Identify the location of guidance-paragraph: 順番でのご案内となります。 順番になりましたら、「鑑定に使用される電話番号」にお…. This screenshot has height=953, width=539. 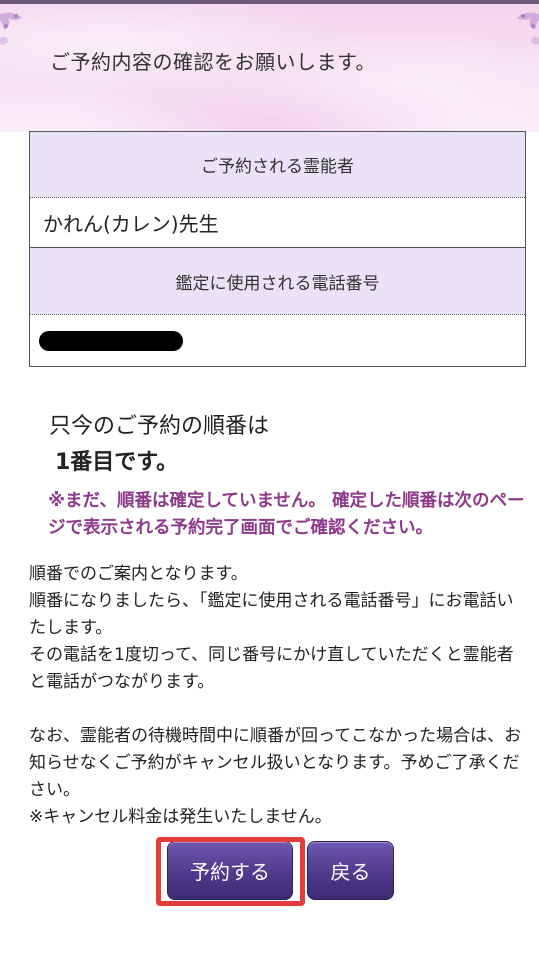
(271, 628).